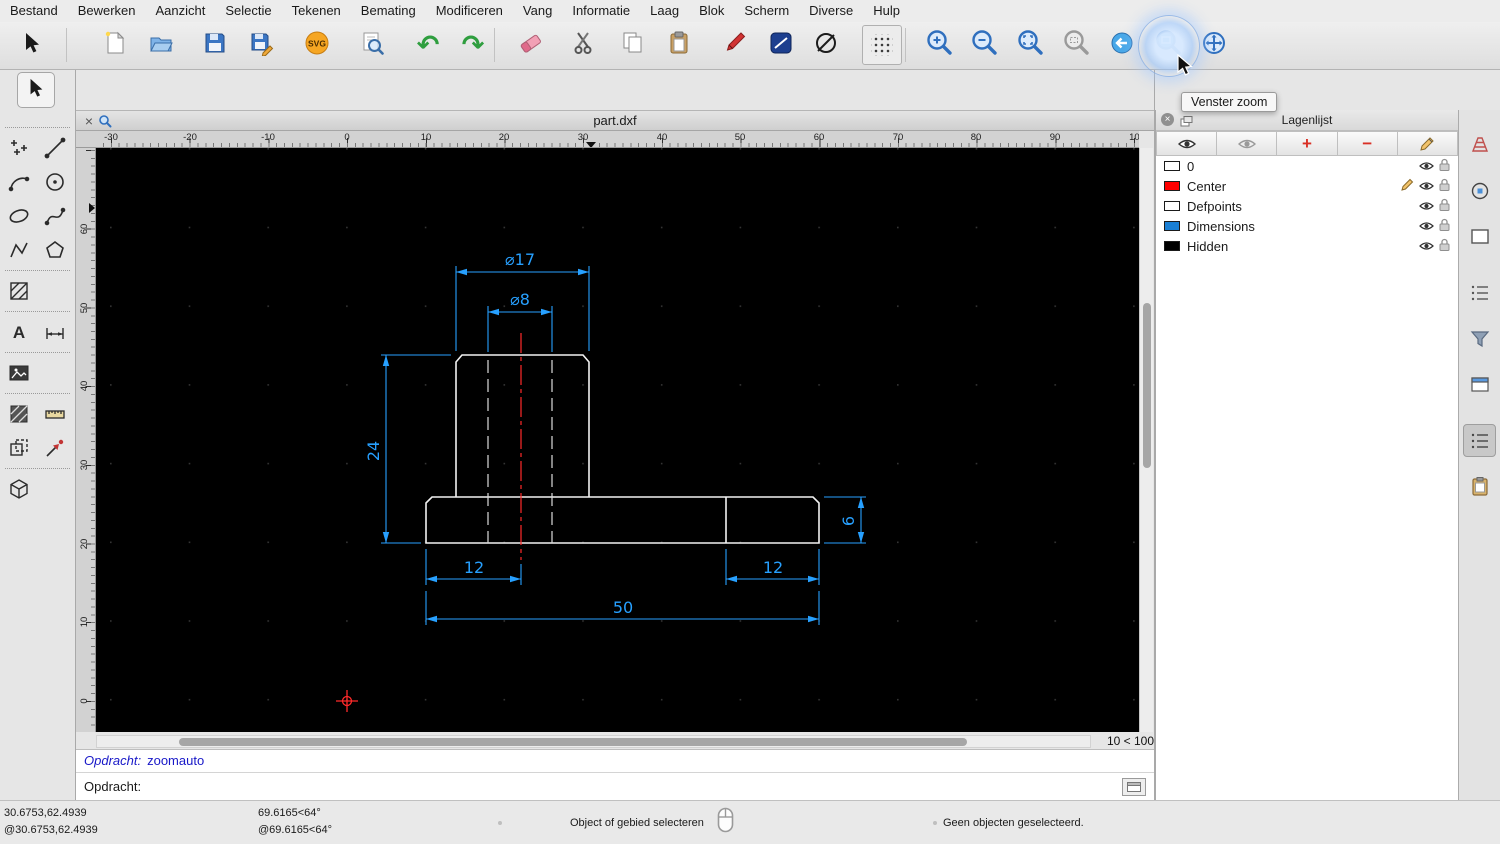 The height and width of the screenshot is (844, 1500). I want to click on command-panel-toggle, so click(1479, 384).